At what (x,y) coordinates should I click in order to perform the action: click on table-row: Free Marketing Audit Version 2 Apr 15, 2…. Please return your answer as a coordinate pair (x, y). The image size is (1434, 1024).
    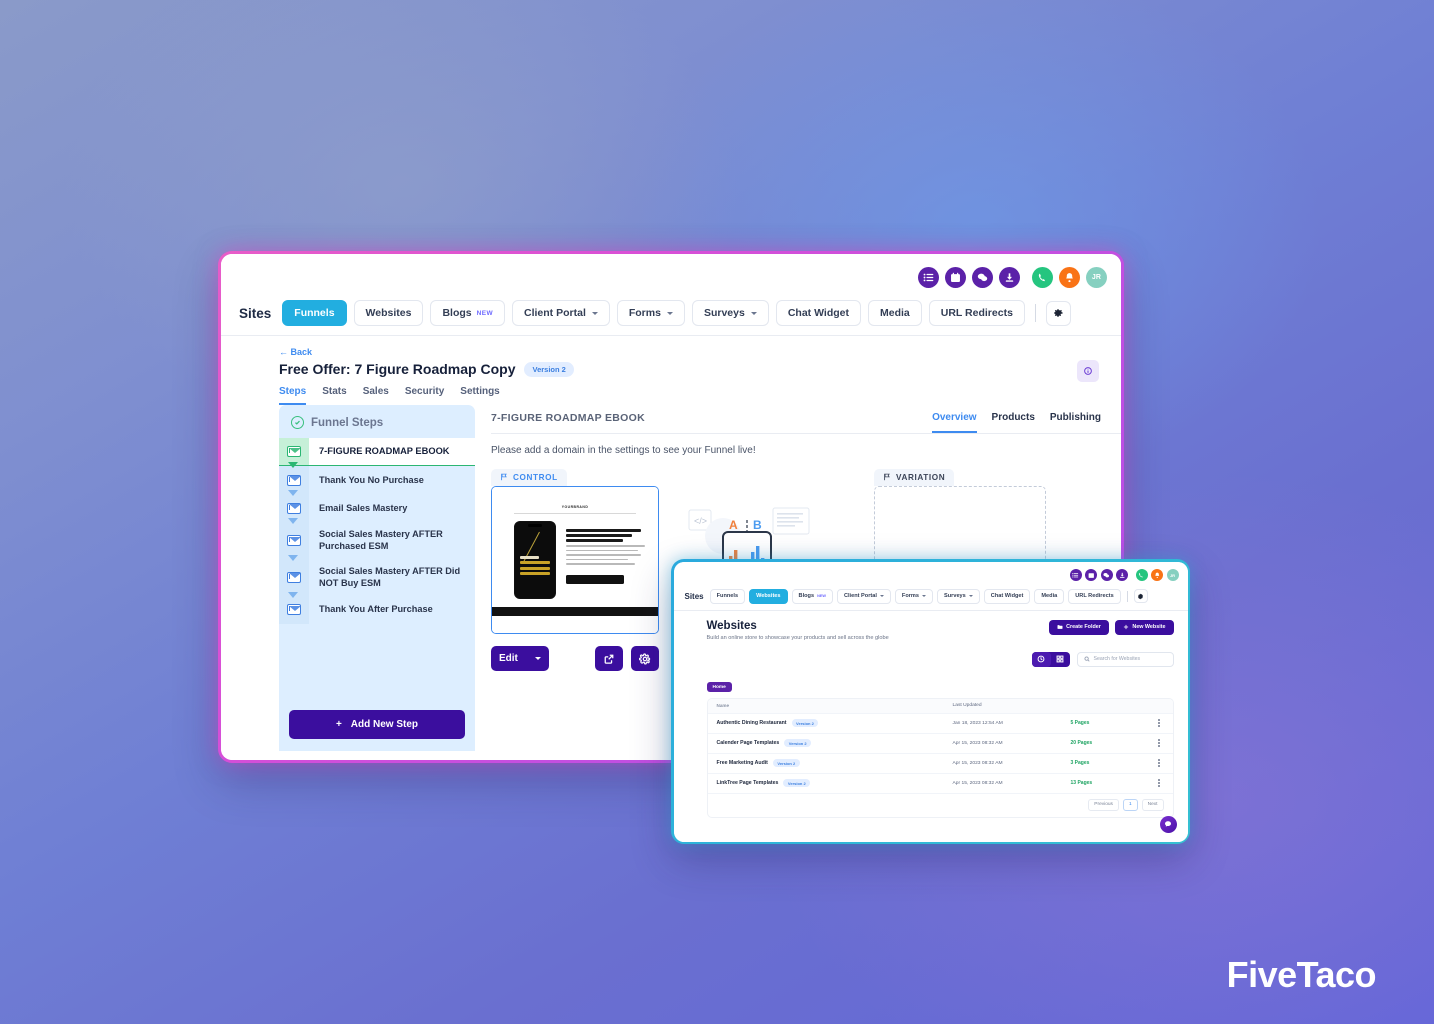
    Looking at the image, I should click on (940, 764).